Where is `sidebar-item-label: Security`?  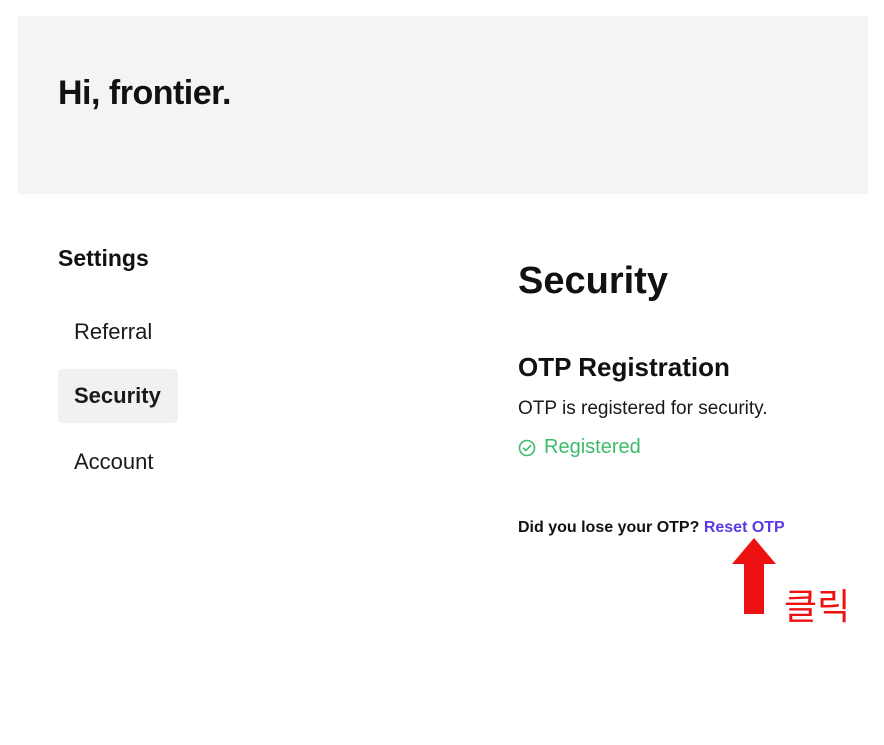
sidebar-item-label: Security is located at coordinates (117, 395).